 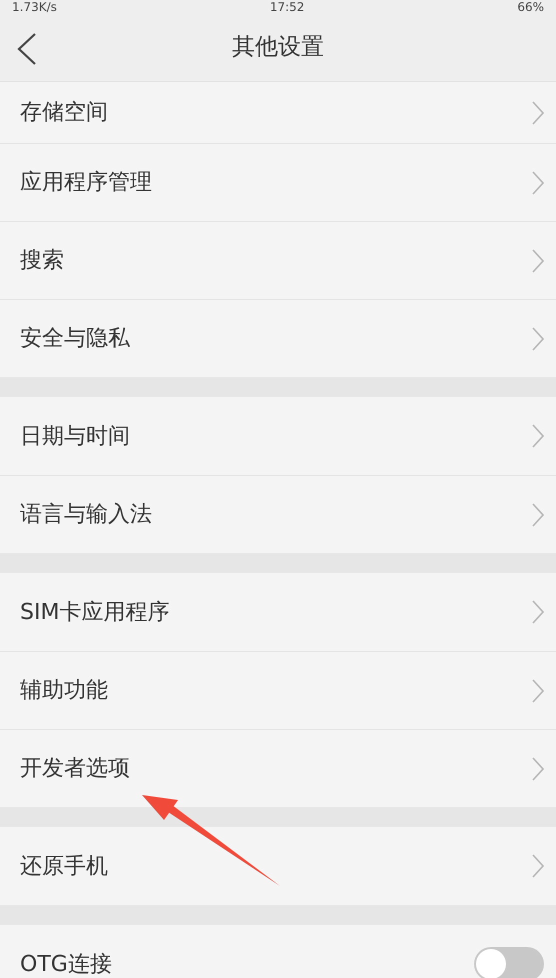 What do you see at coordinates (86, 183) in the screenshot?
I see `row-label: 应用程序管理` at bounding box center [86, 183].